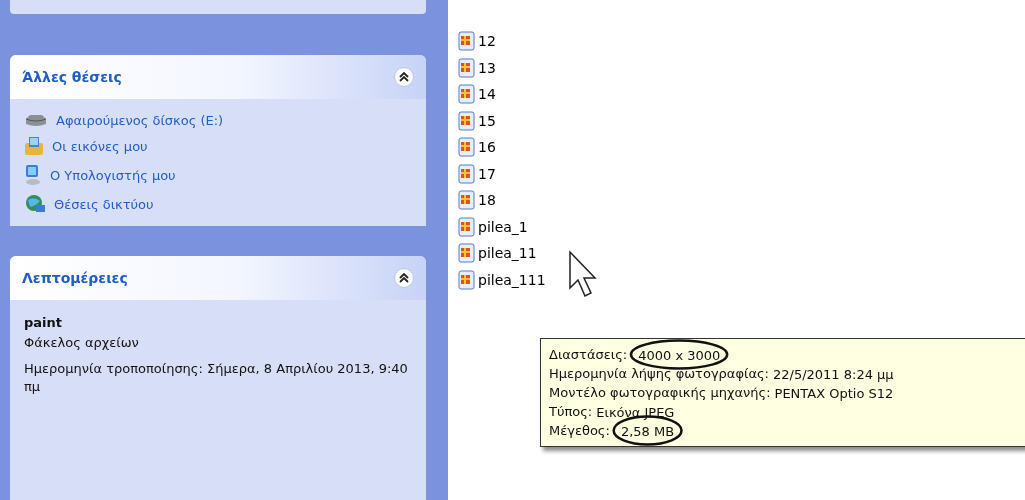 This screenshot has width=1025, height=500. What do you see at coordinates (679, 355) in the screenshot?
I see `tooltip-value: 4000 x 3000` at bounding box center [679, 355].